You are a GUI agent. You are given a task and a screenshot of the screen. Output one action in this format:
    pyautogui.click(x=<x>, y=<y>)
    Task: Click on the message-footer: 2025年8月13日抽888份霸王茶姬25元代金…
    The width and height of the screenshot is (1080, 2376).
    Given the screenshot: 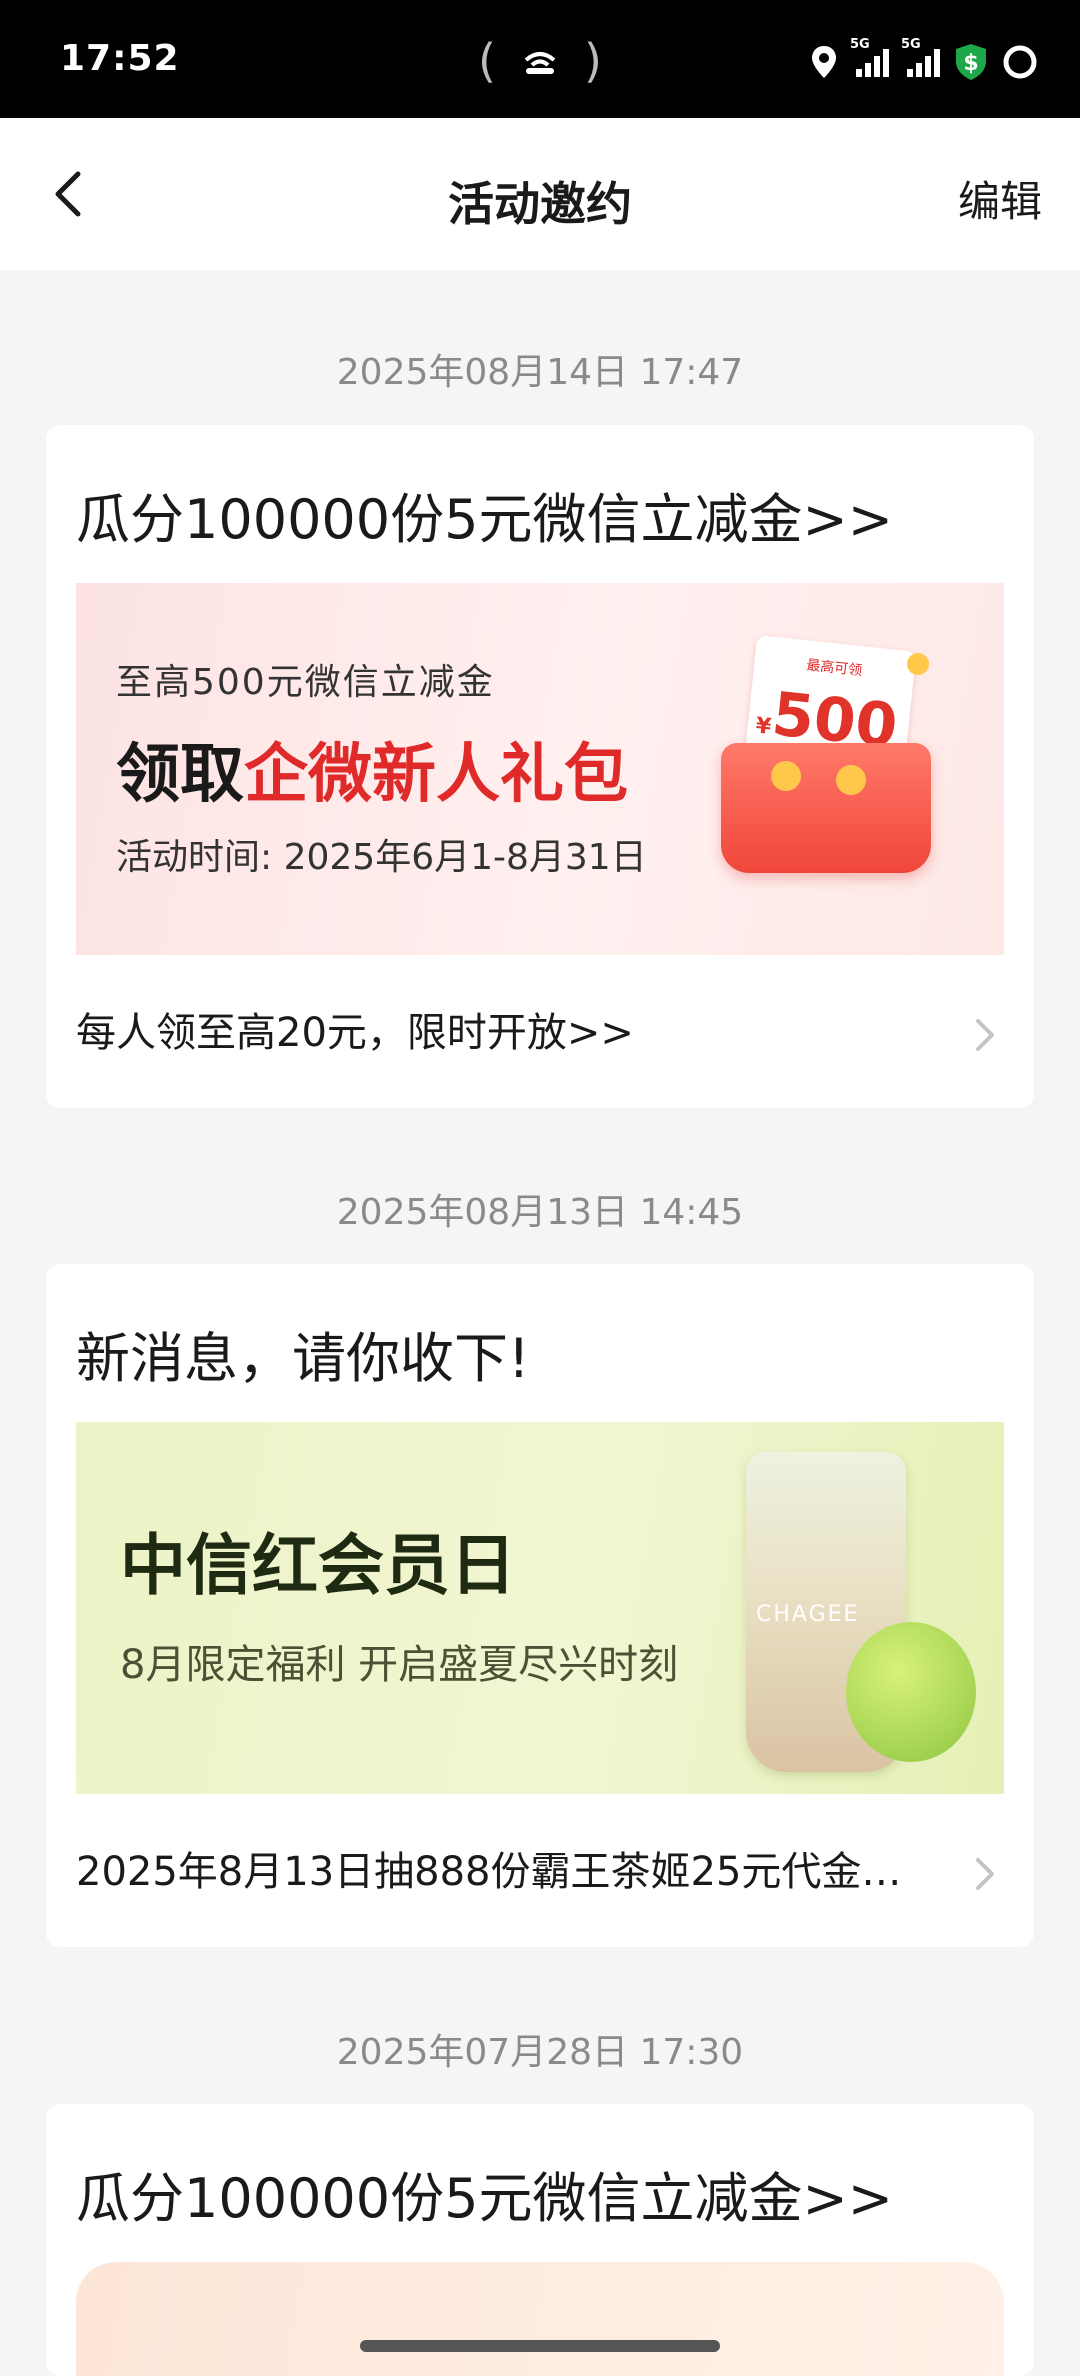 What is the action you would take?
    pyautogui.click(x=489, y=1872)
    